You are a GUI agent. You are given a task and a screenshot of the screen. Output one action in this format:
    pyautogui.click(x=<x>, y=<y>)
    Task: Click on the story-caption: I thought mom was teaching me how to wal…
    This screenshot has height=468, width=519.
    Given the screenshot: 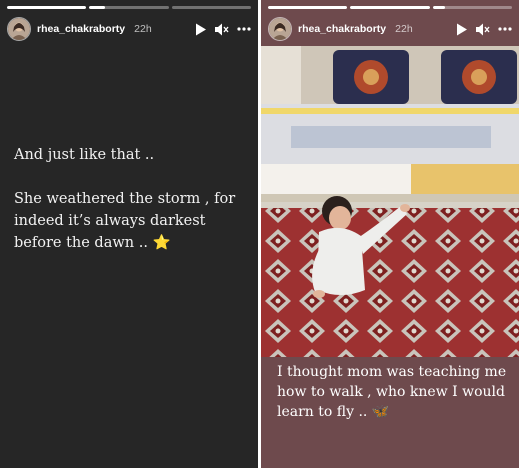 What is the action you would take?
    pyautogui.click(x=392, y=392)
    